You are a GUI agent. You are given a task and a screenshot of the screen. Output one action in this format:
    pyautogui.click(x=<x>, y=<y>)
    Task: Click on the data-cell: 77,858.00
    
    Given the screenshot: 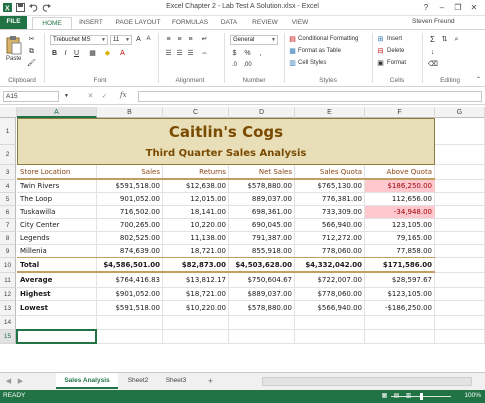 What is the action you would take?
    pyautogui.click(x=400, y=251)
    